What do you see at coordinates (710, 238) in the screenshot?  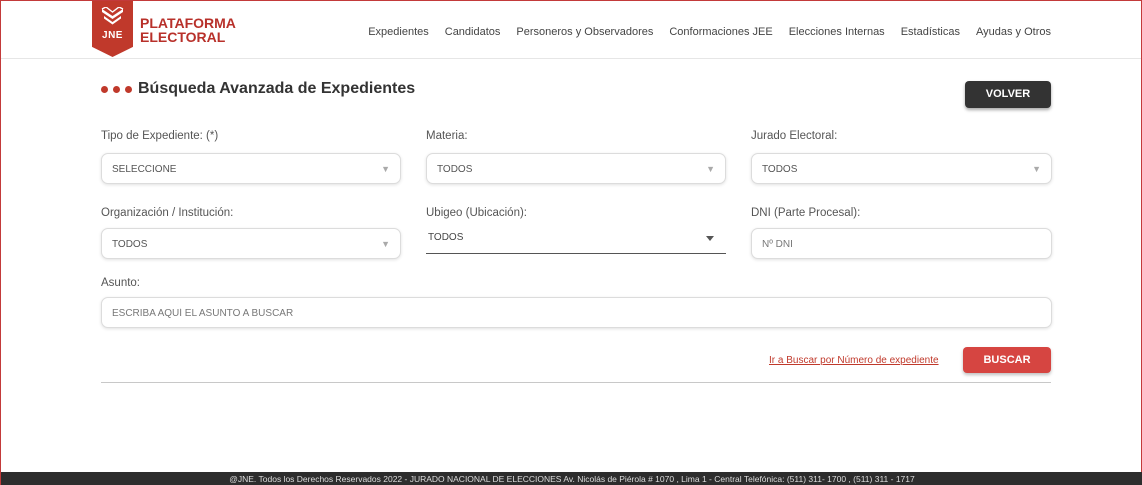 I see `dropdown-caret-icon` at bounding box center [710, 238].